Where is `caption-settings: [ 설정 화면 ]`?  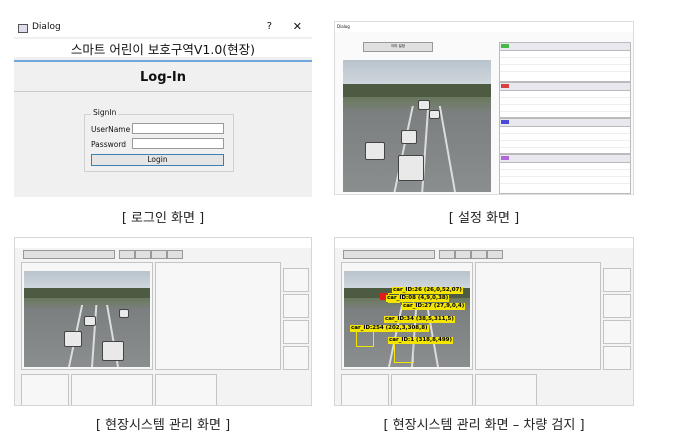
caption-settings: [ 설정 화면 ] is located at coordinates (484, 218).